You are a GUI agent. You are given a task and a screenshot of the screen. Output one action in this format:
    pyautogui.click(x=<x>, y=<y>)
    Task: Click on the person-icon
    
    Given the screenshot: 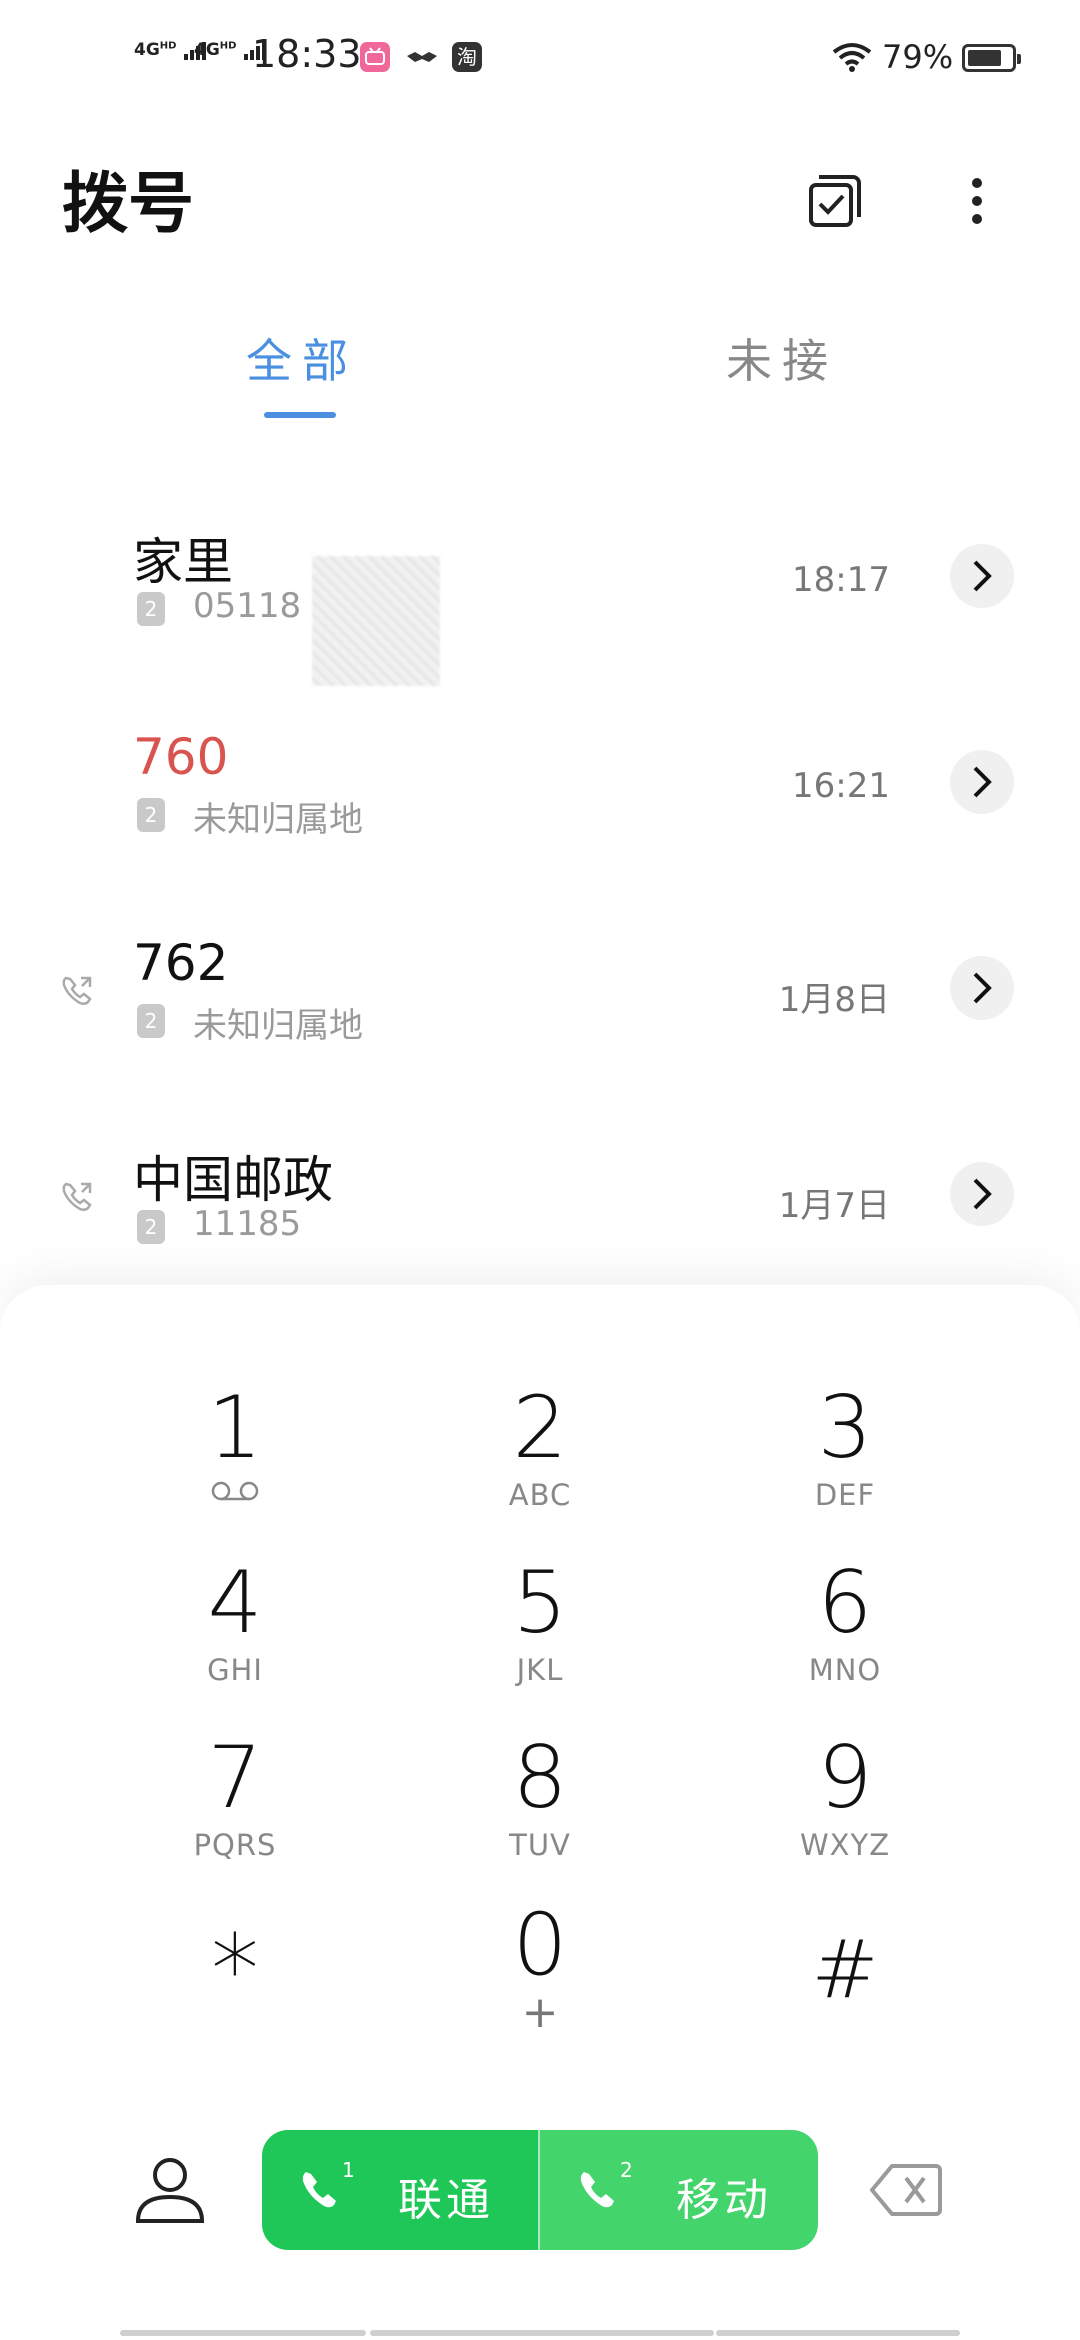 What is the action you would take?
    pyautogui.click(x=170, y=2190)
    